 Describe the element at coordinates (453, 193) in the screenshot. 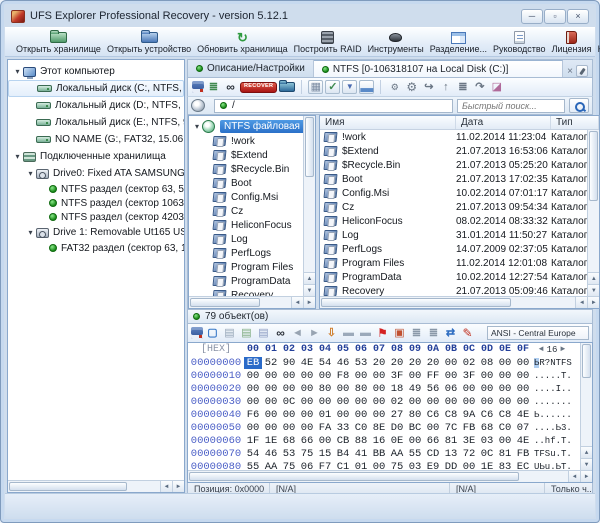

I see `file-list-row: Config.Msi 10.02.2014 07:01:17 Каталог` at that location.